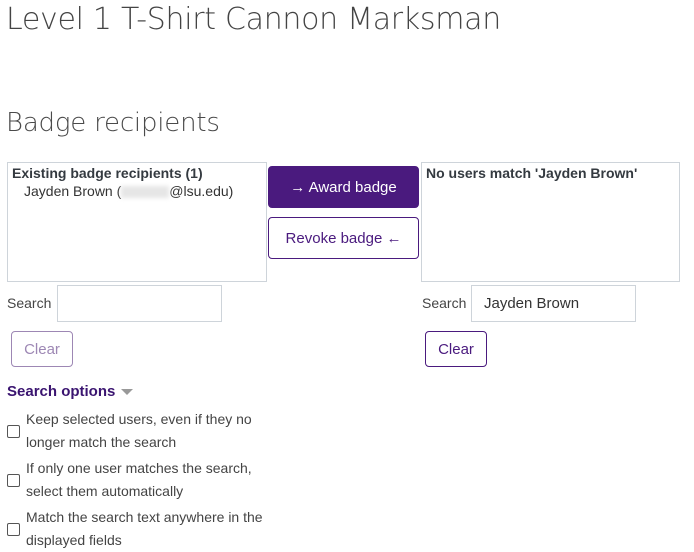 This screenshot has height=552, width=694. I want to click on existing-search-label: Search, so click(29, 303).